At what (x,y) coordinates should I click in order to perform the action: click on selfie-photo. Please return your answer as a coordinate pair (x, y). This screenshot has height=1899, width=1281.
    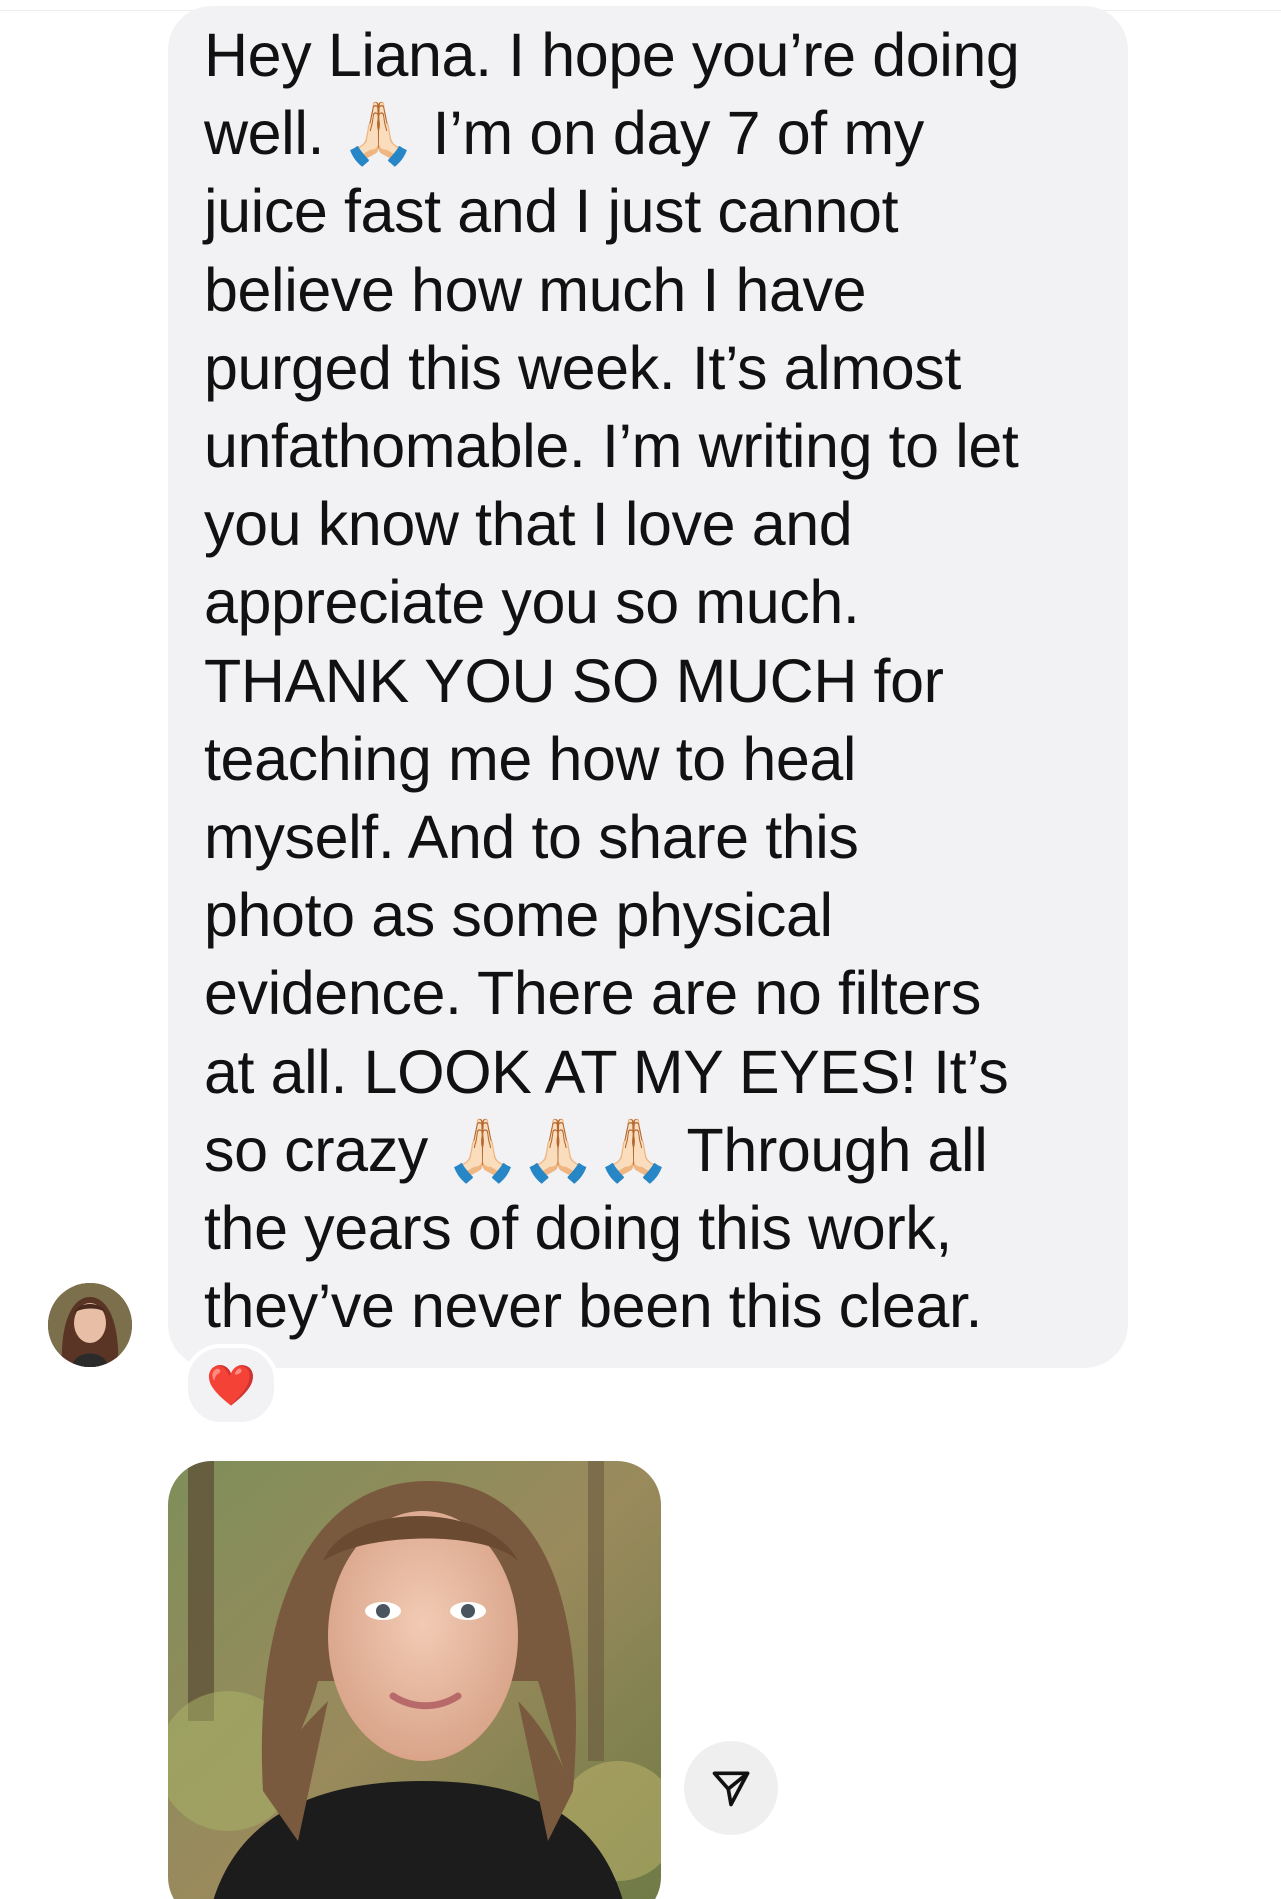
    Looking at the image, I should click on (414, 1680).